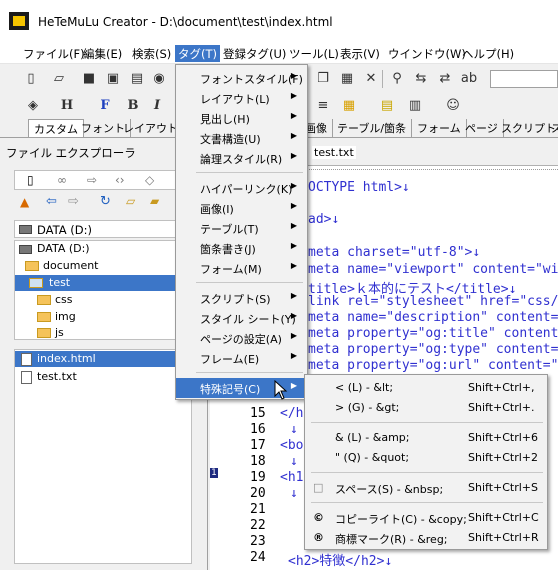 The height and width of the screenshot is (570, 558). What do you see at coordinates (439, 128) in the screenshot?
I see `tab-form: フォーム` at bounding box center [439, 128].